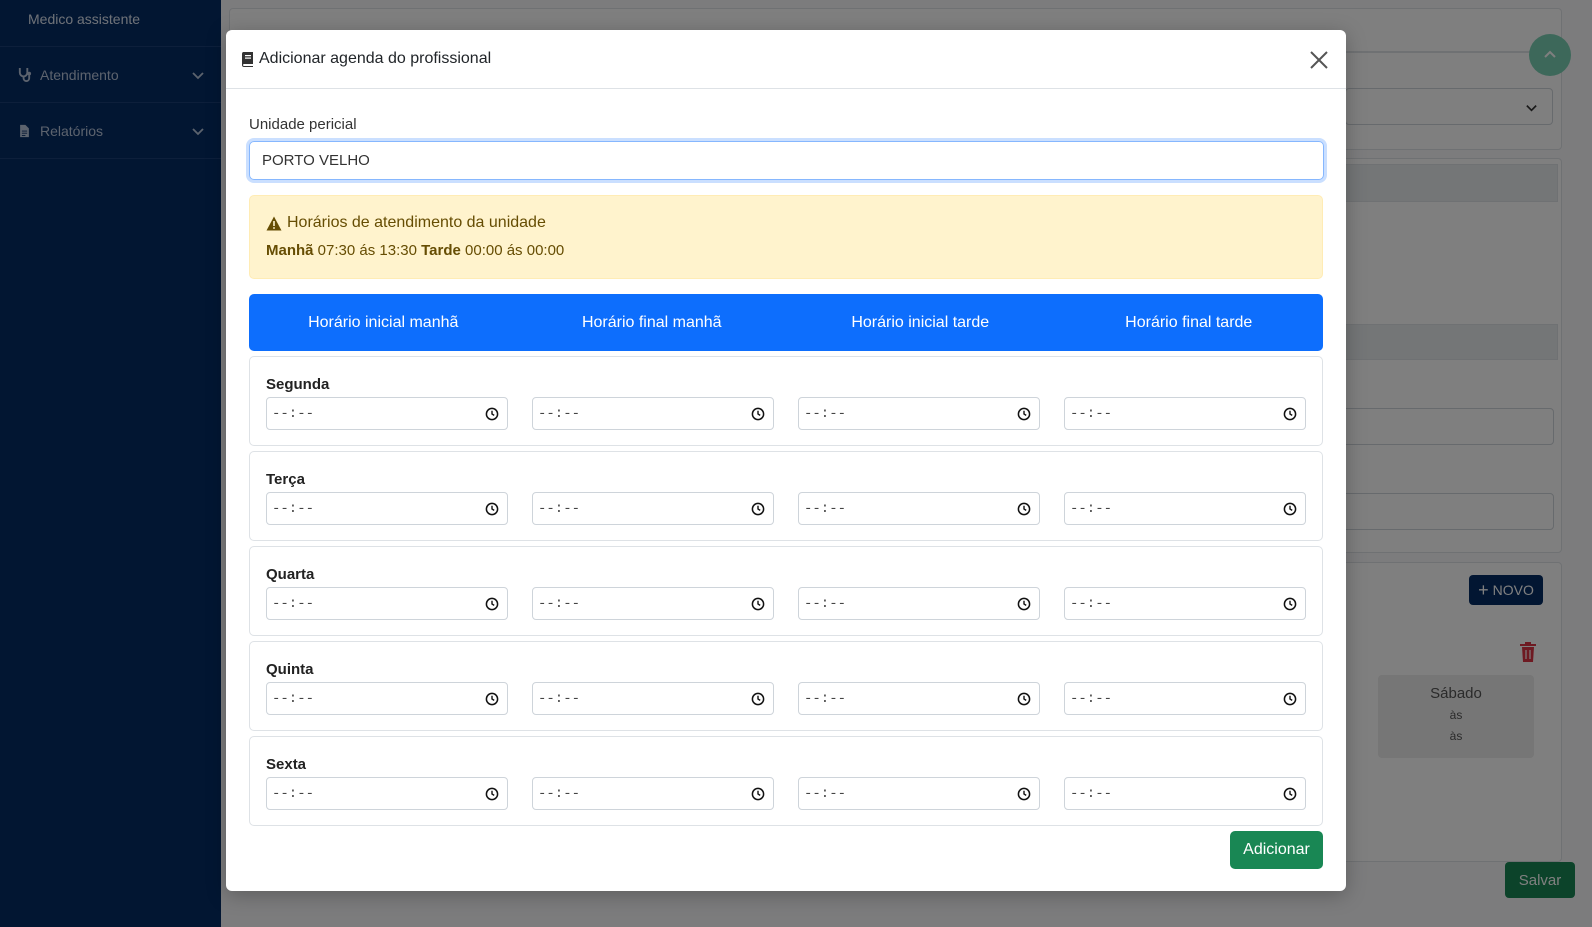 Image resolution: width=1592 pixels, height=927 pixels. I want to click on day-card: Segunda --:-- --:-- --:-- --:--, so click(786, 401).